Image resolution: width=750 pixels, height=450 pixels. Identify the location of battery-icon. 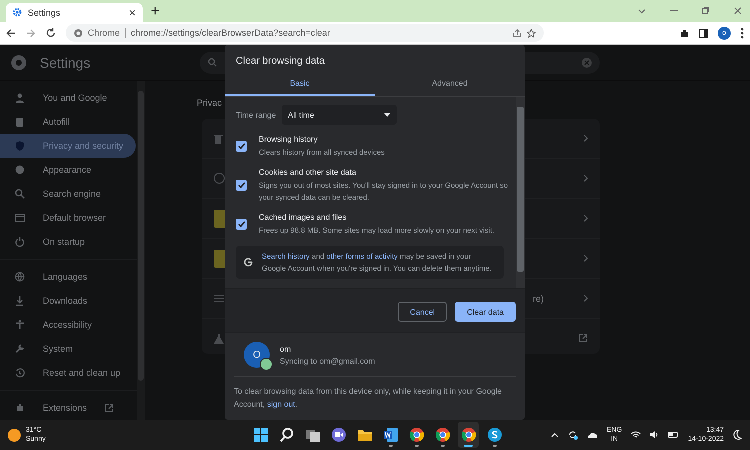
(674, 435).